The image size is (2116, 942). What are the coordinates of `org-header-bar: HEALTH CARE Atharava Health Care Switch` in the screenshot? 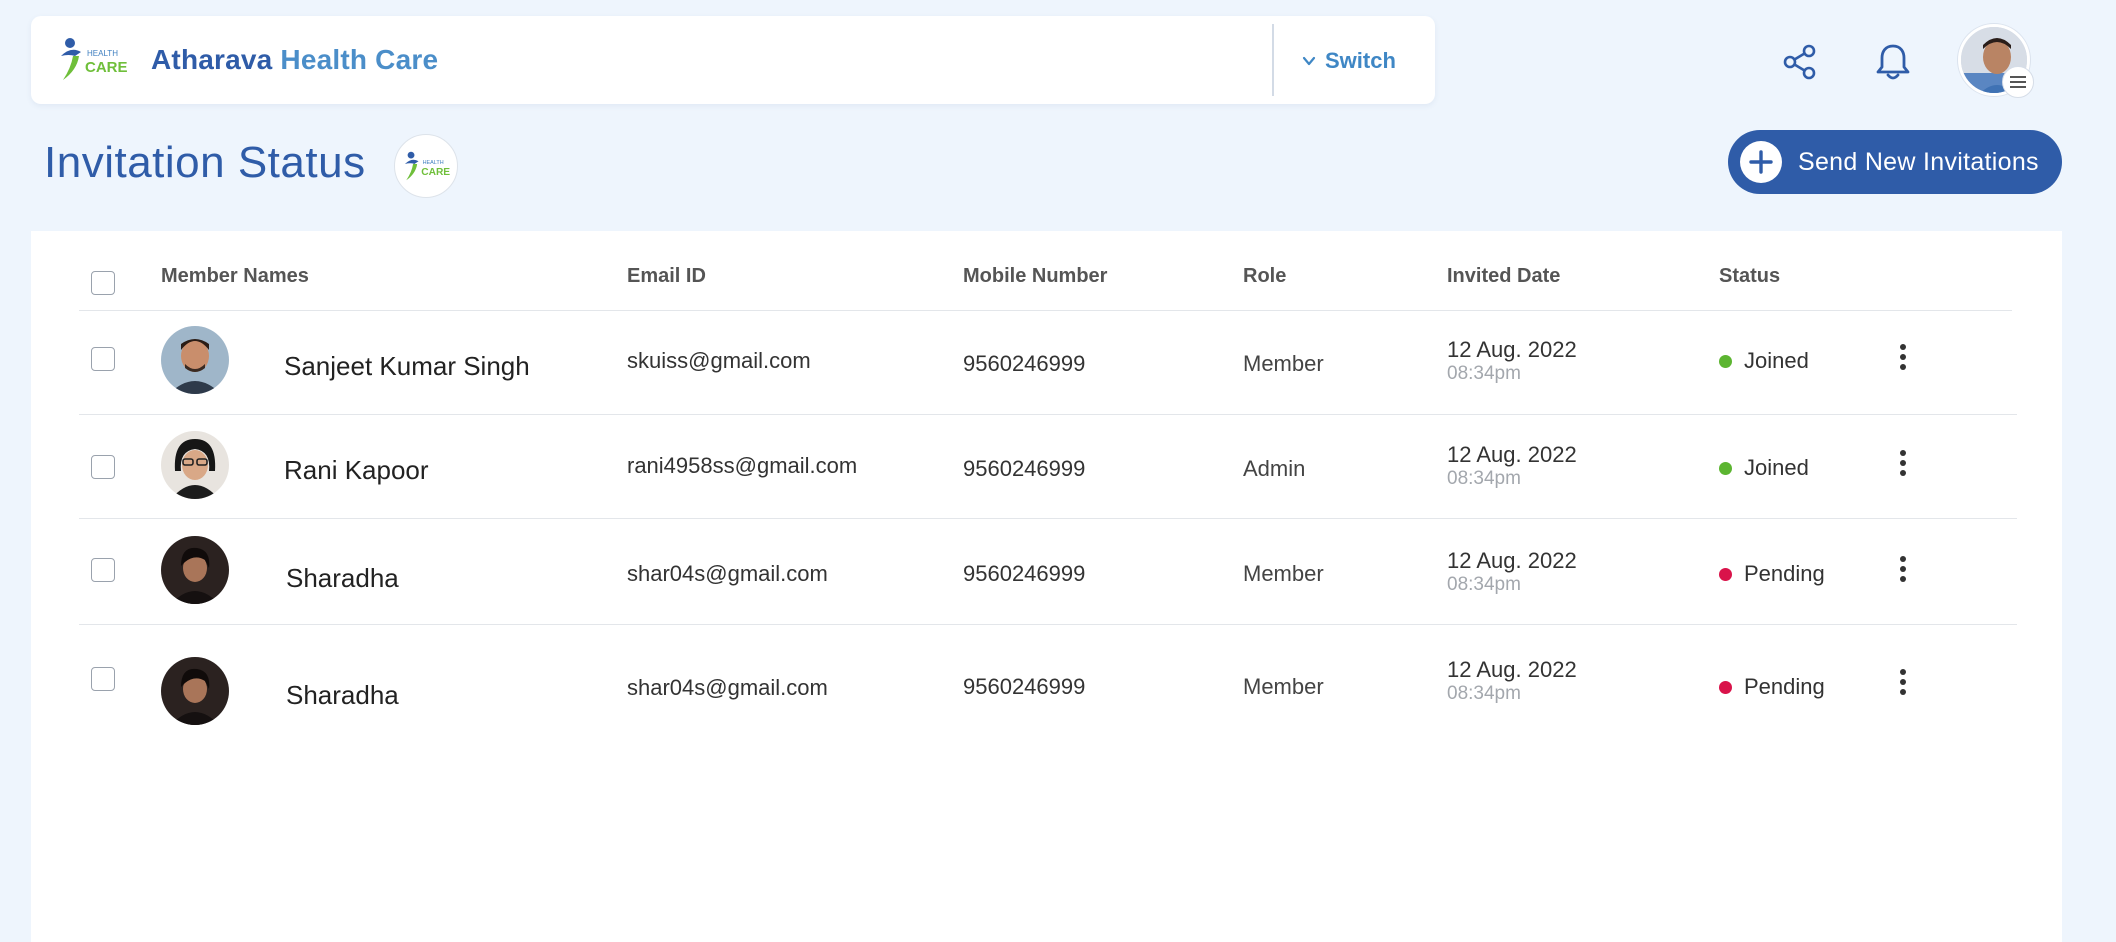 It's located at (733, 60).